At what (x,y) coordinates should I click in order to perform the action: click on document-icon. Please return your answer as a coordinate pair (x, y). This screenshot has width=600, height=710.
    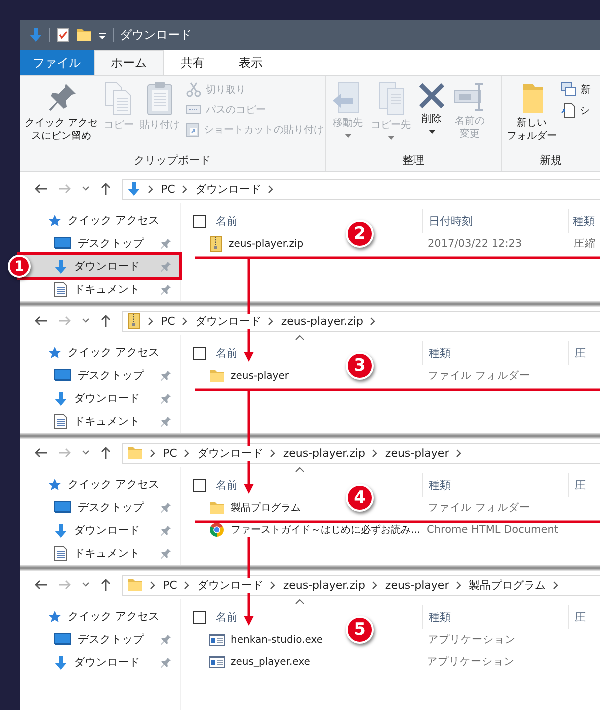
    Looking at the image, I should click on (61, 290).